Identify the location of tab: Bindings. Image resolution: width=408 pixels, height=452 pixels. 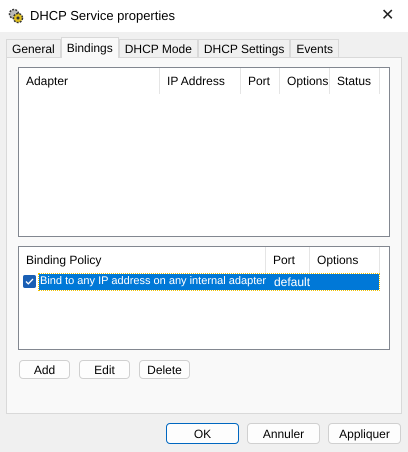
(89, 47).